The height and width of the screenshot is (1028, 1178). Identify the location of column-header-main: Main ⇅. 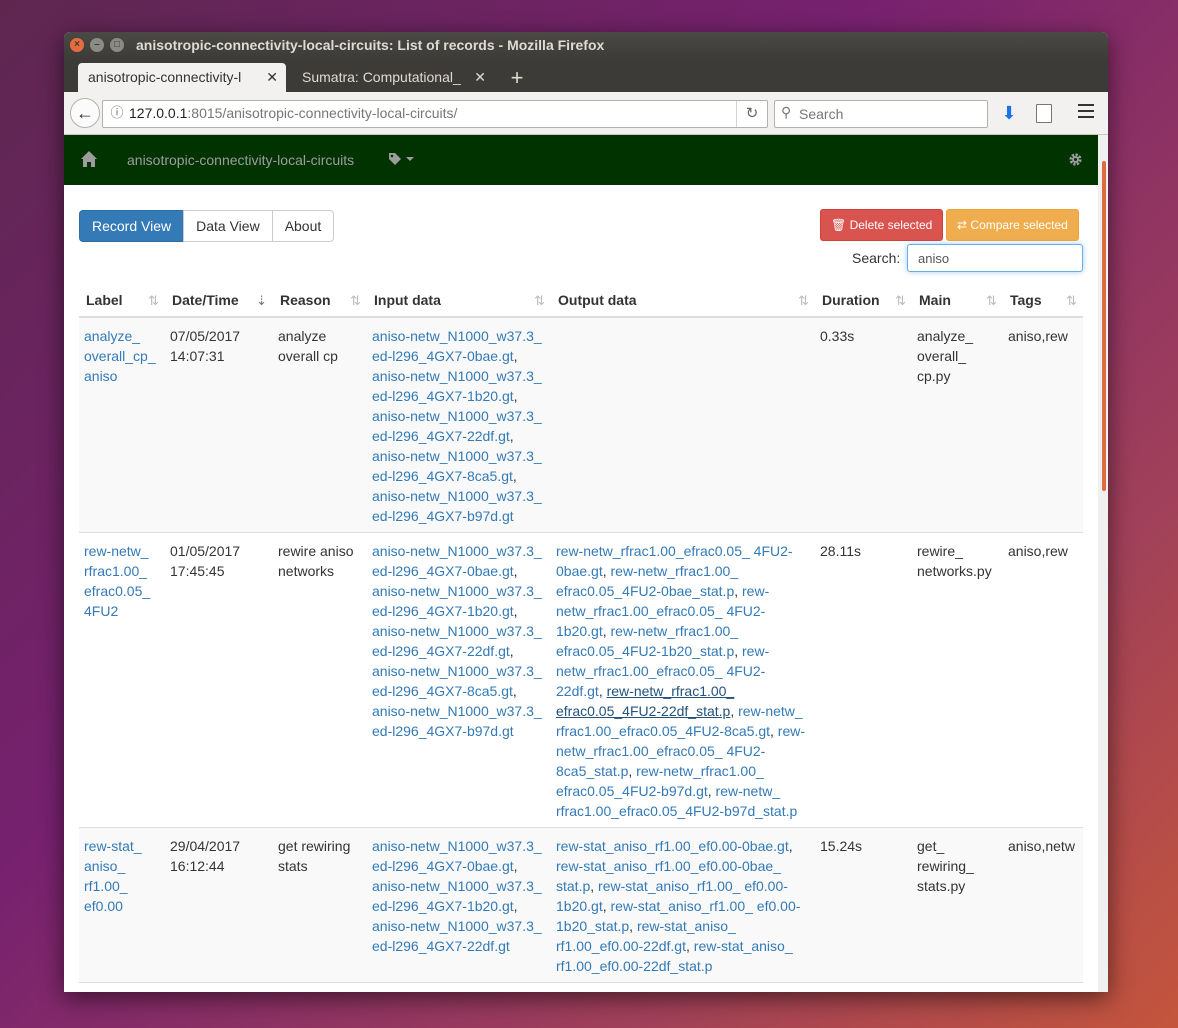
(957, 302).